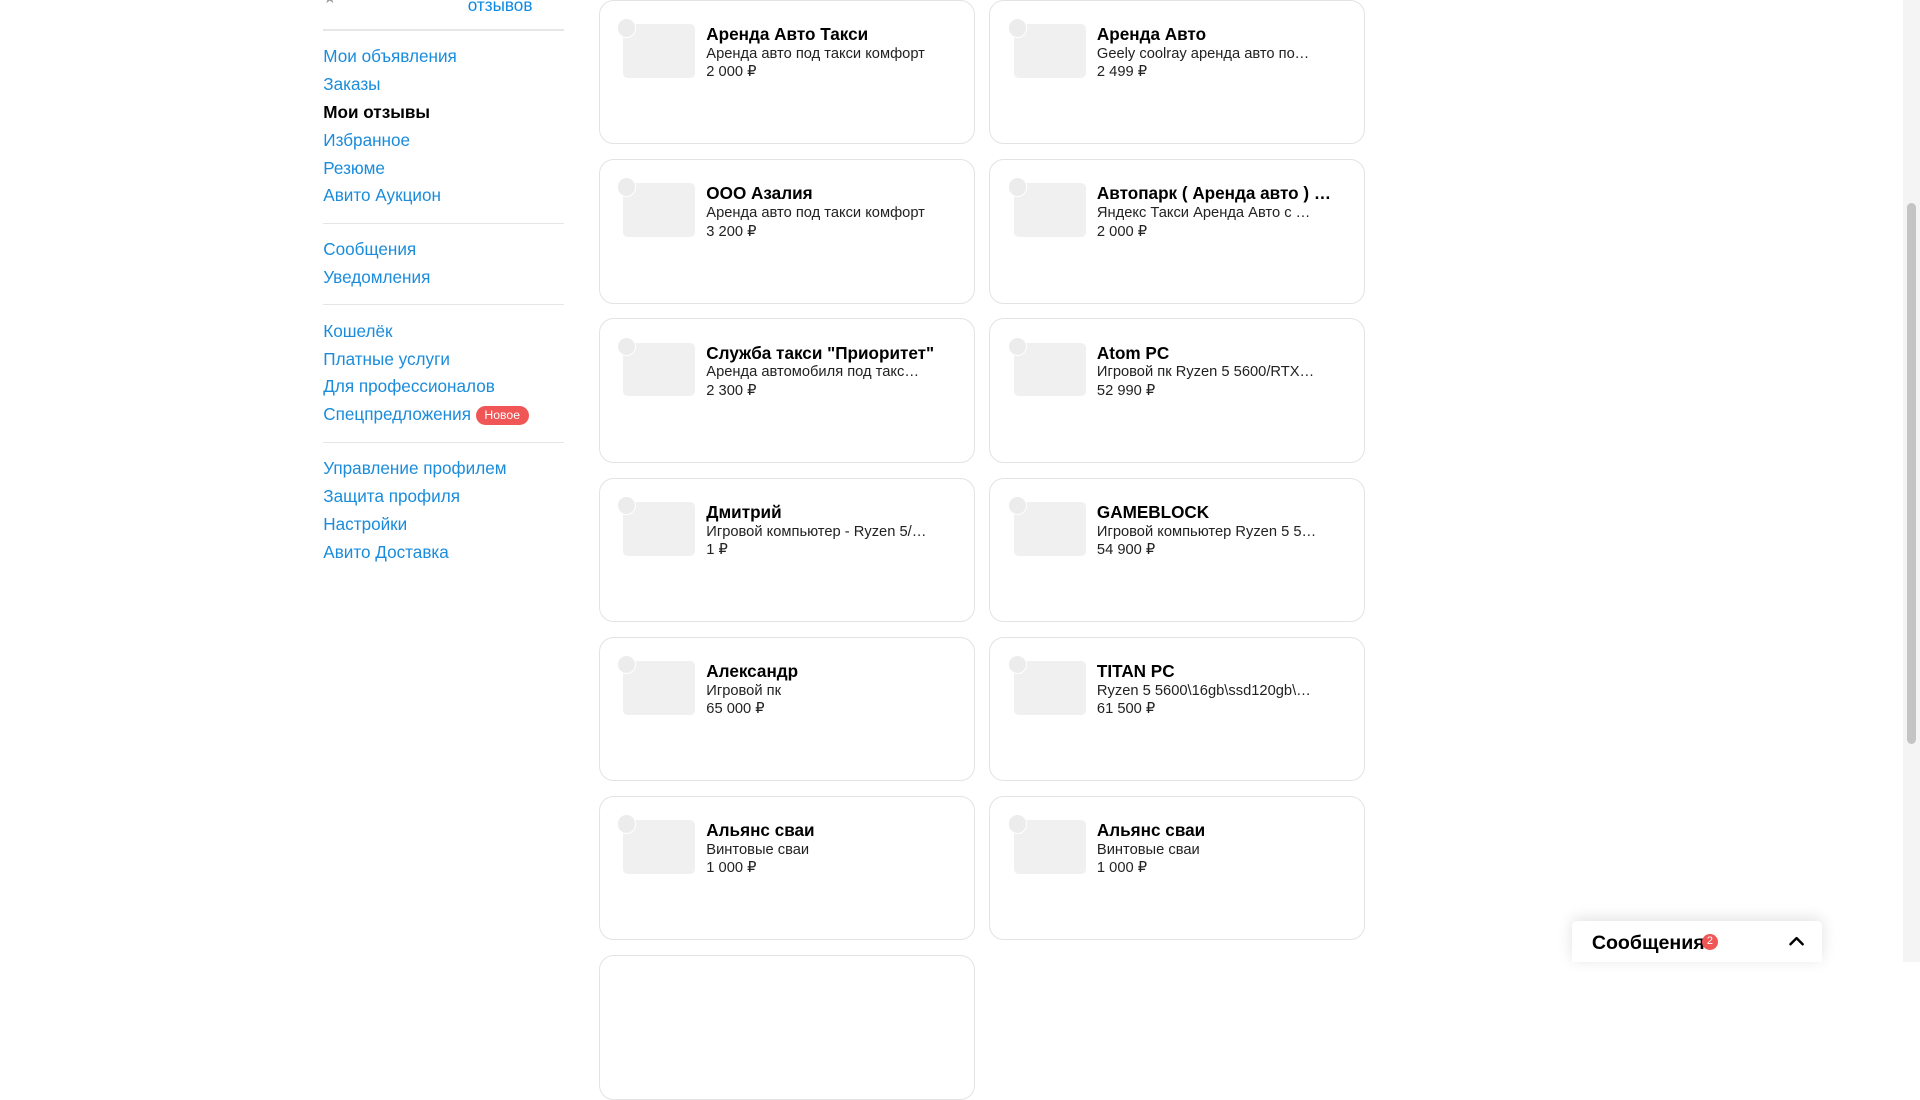 The height and width of the screenshot is (1100, 1920). Describe the element at coordinates (1153, 511) in the screenshot. I see `item-title: GAMEBLOCK` at that location.